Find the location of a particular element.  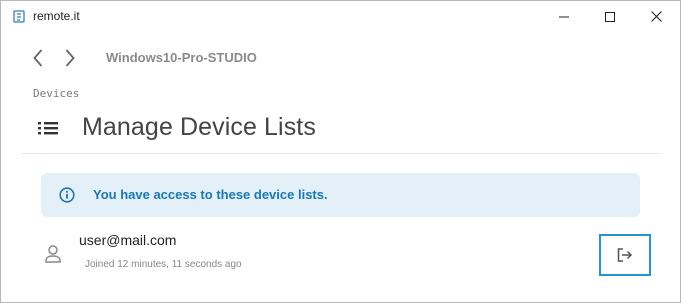

maximize-icon is located at coordinates (610, 16).